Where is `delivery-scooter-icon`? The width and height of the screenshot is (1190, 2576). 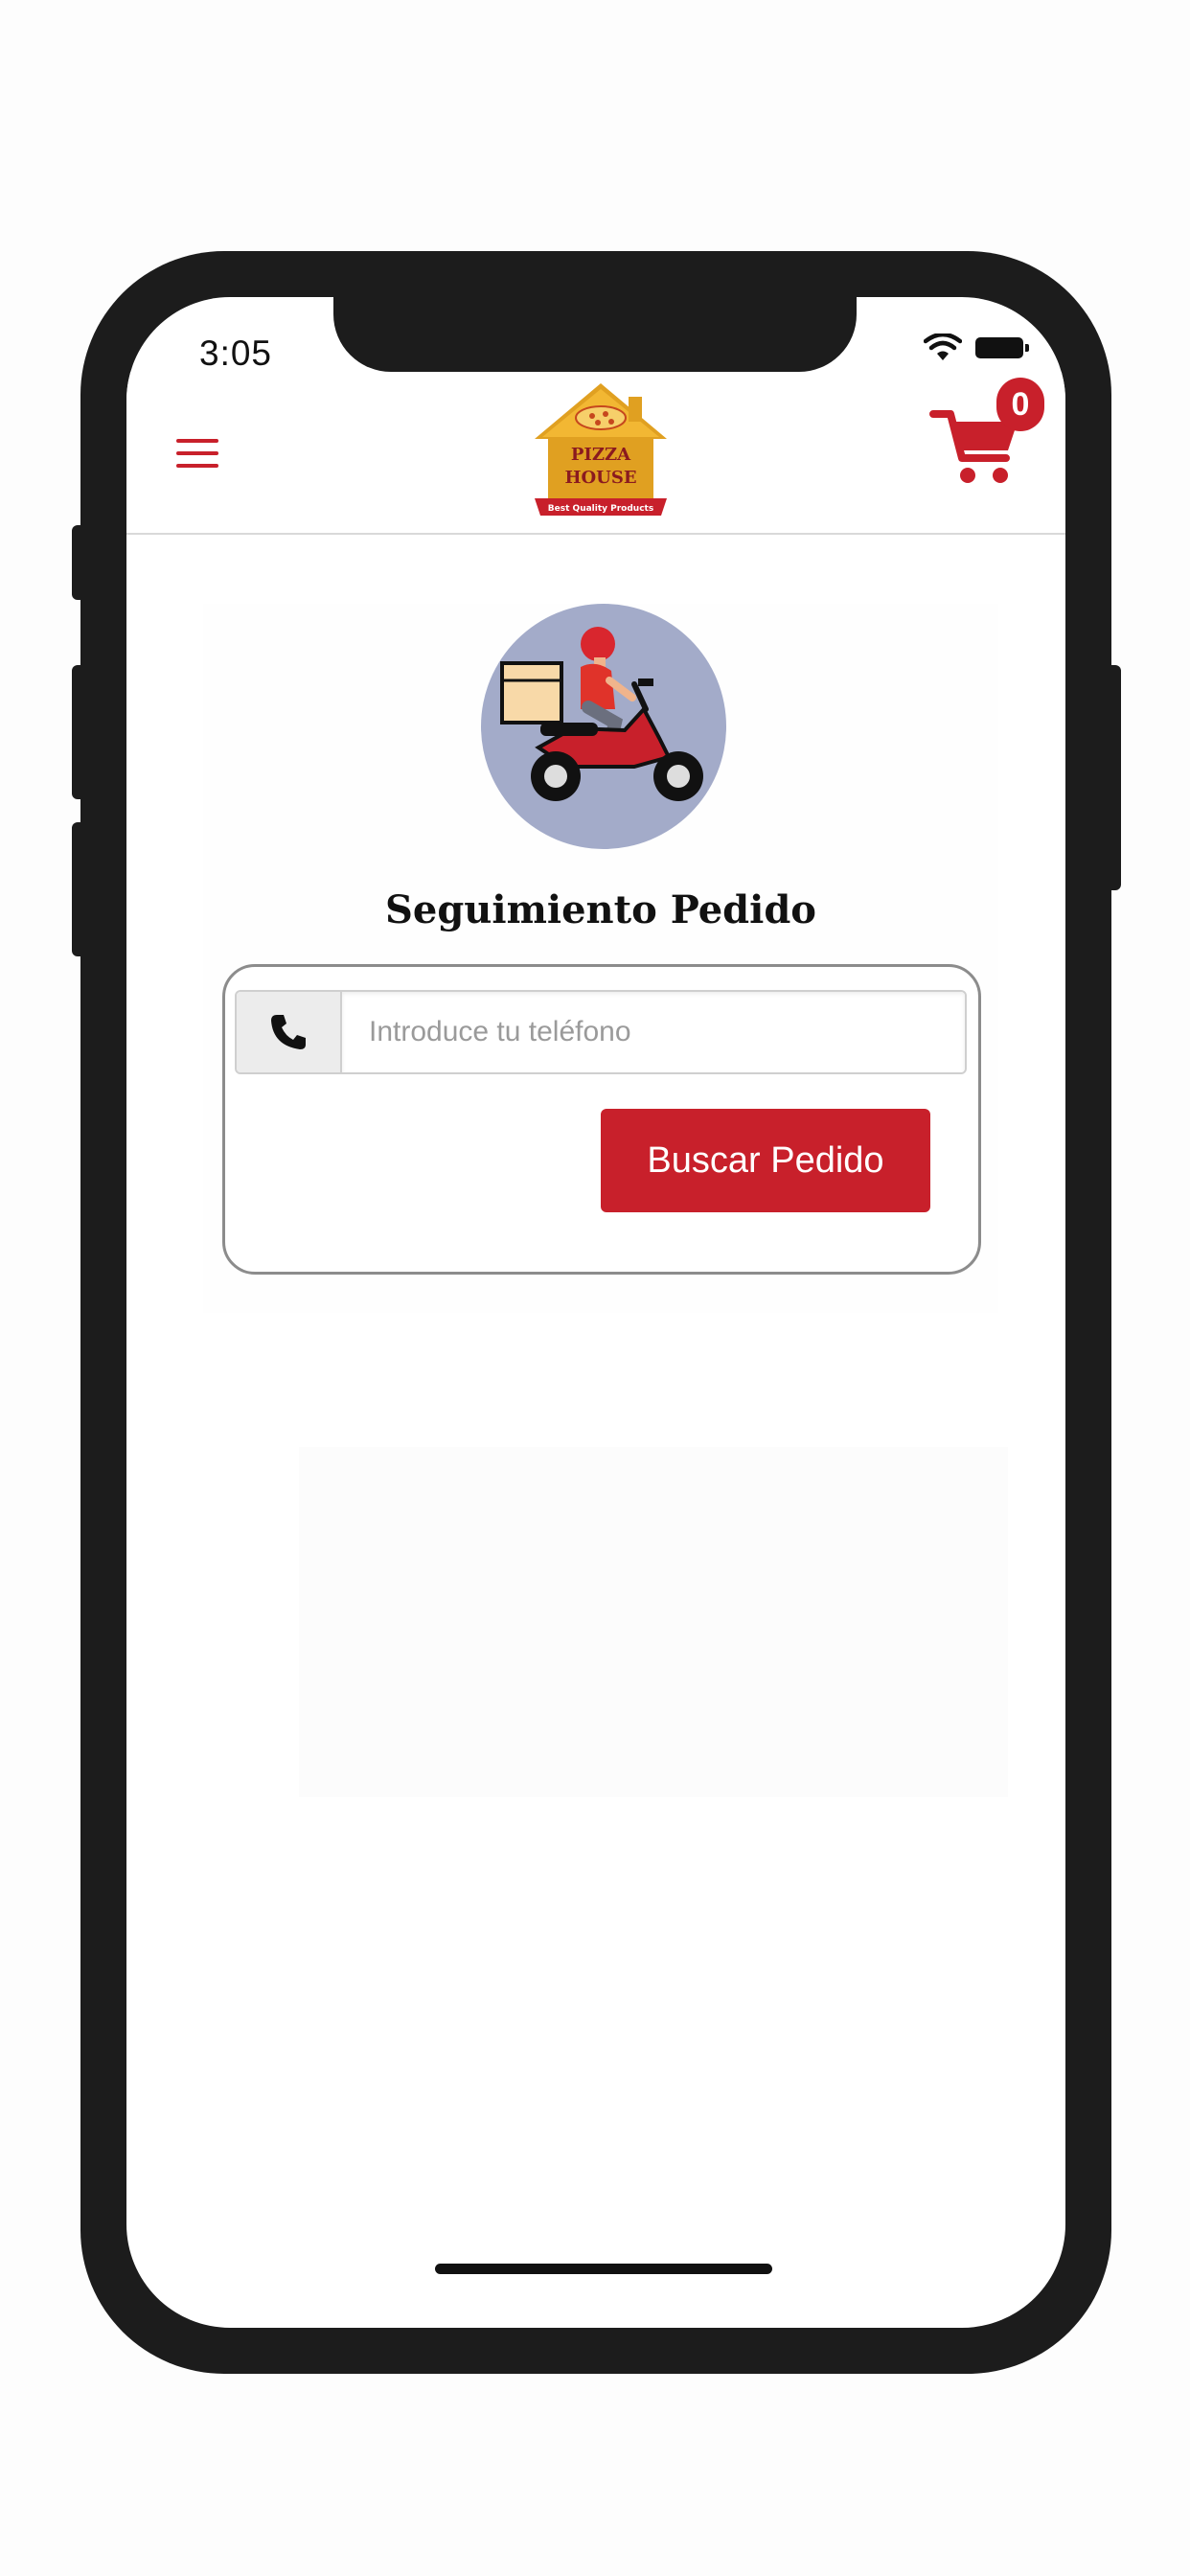 delivery-scooter-icon is located at coordinates (604, 726).